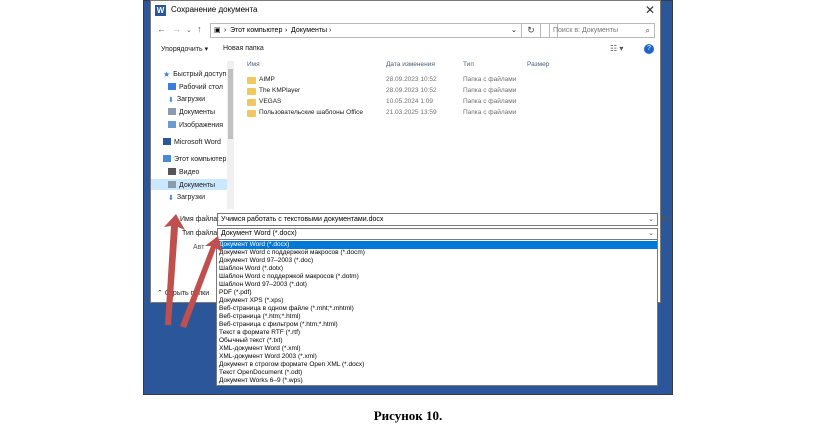  I want to click on sidebar-item-desktop: Рабочий стол, so click(195, 87).